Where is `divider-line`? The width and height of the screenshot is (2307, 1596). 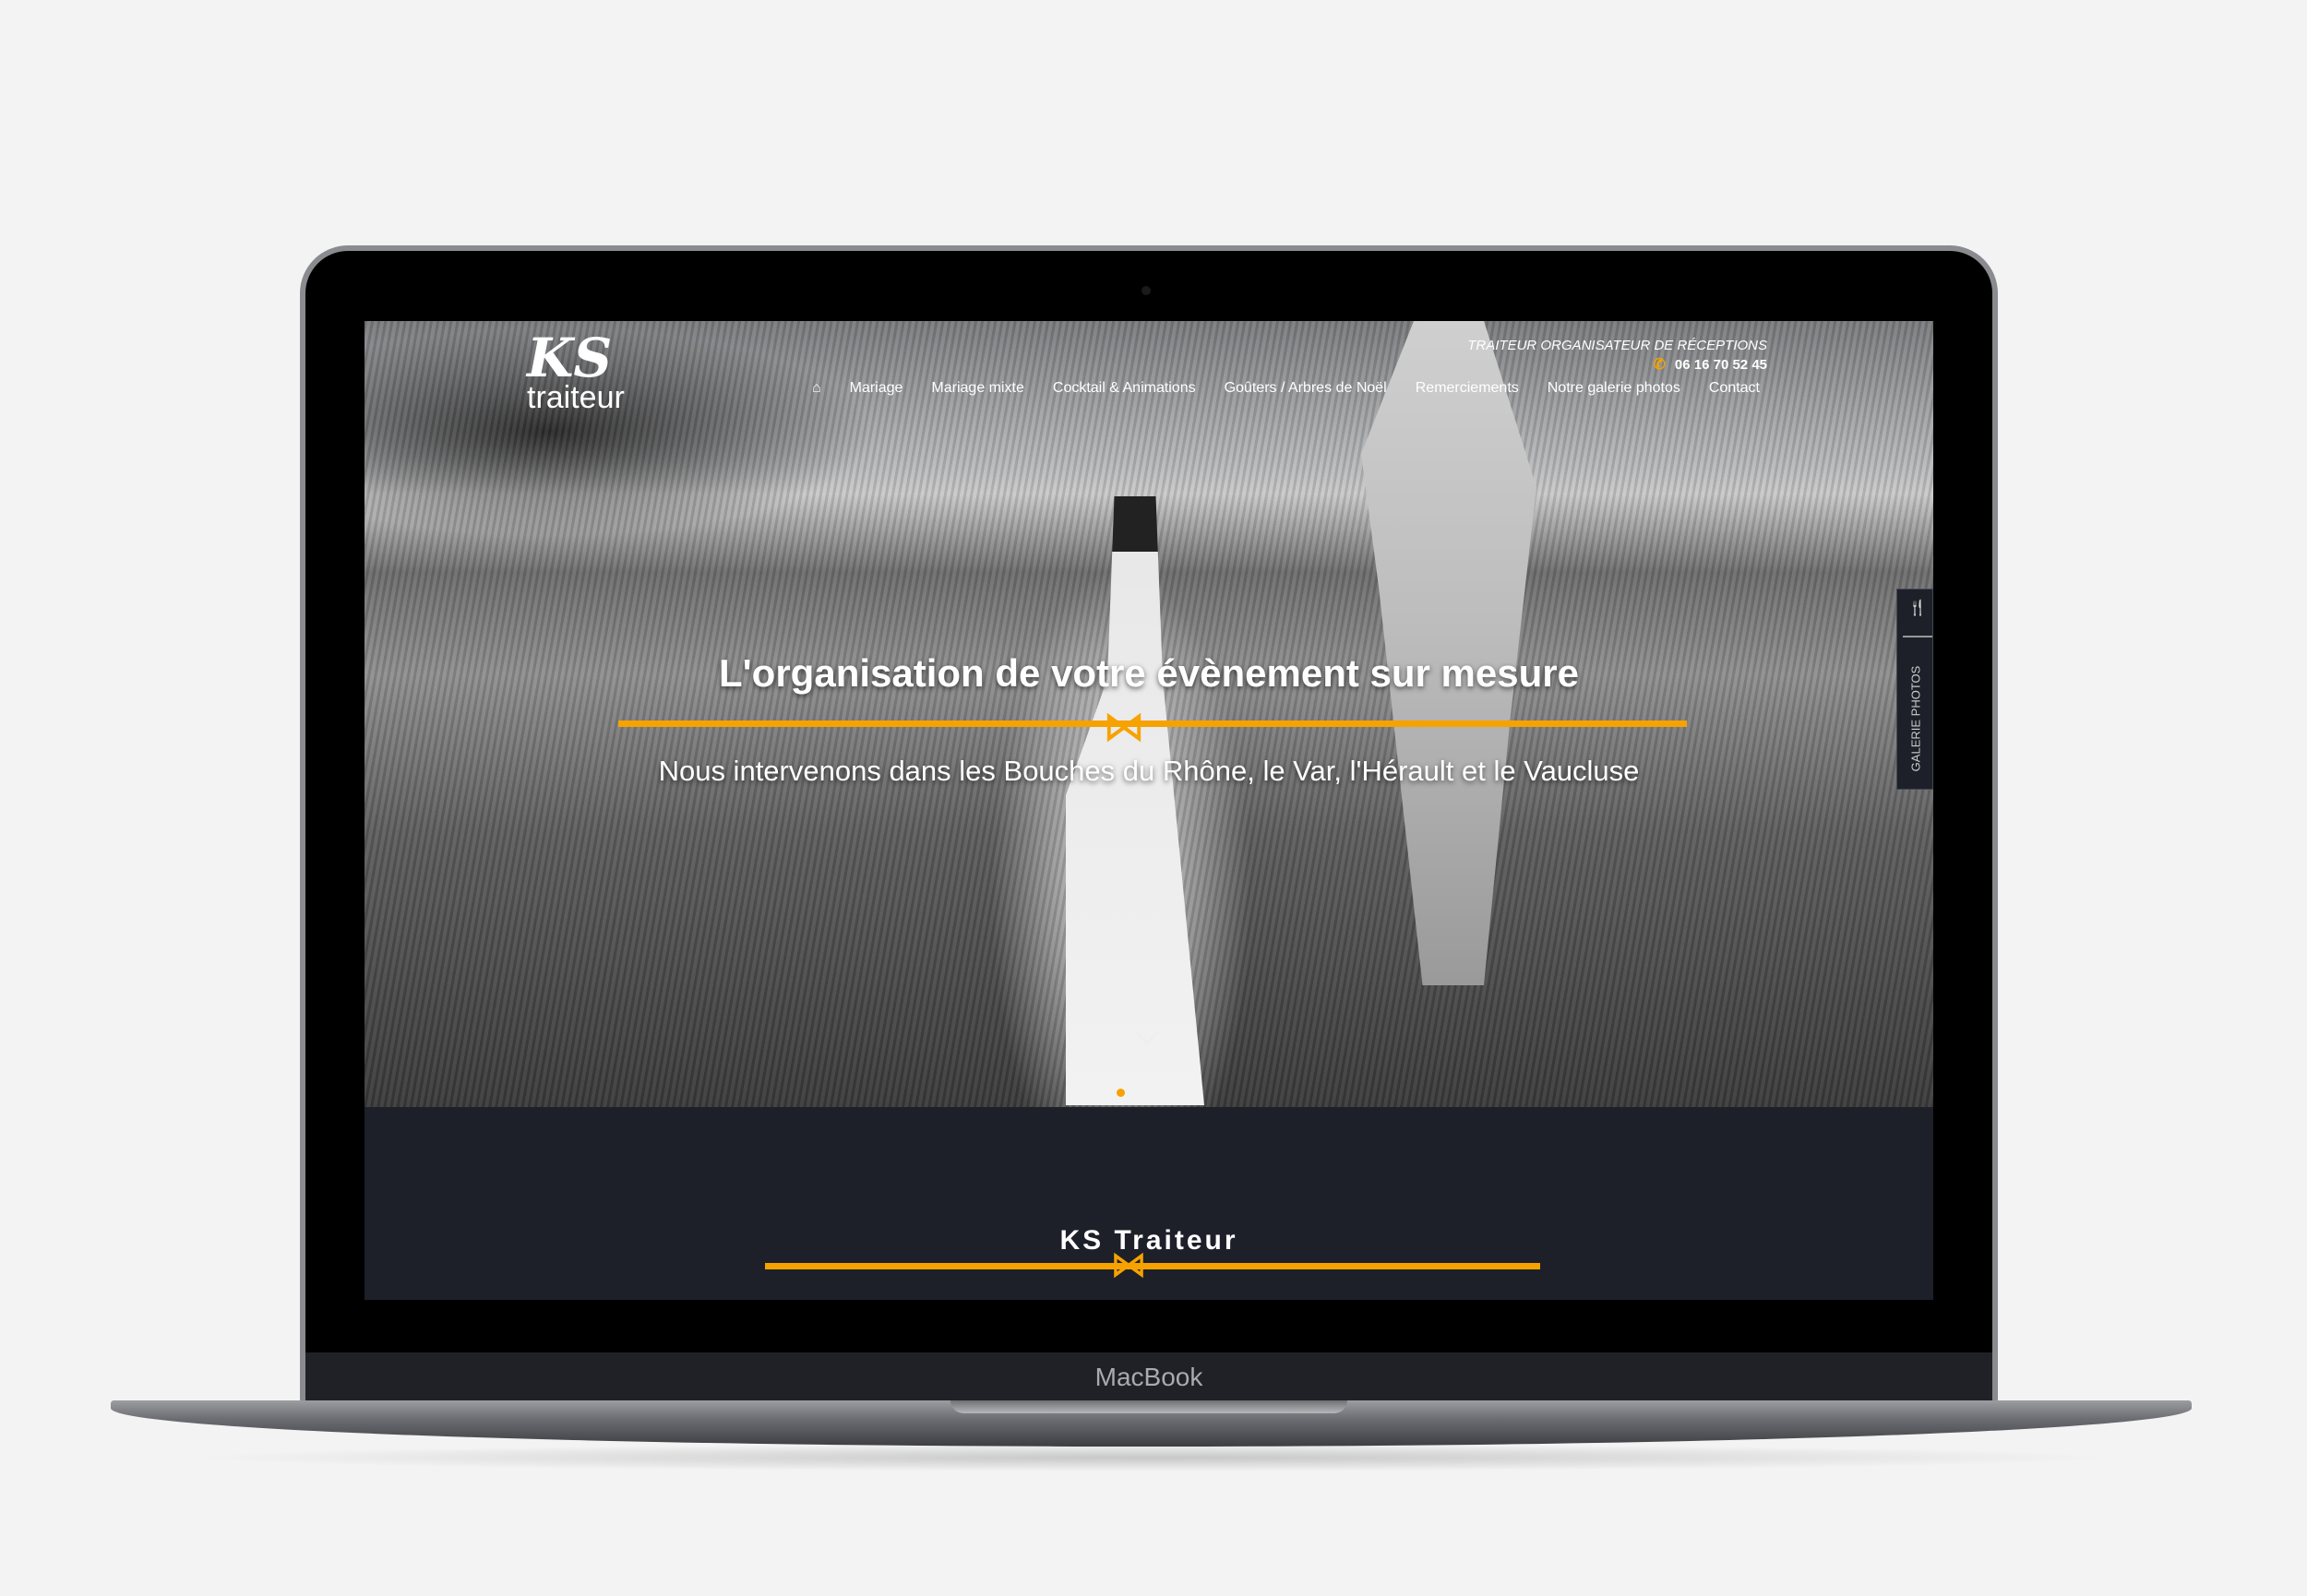 divider-line is located at coordinates (1152, 724).